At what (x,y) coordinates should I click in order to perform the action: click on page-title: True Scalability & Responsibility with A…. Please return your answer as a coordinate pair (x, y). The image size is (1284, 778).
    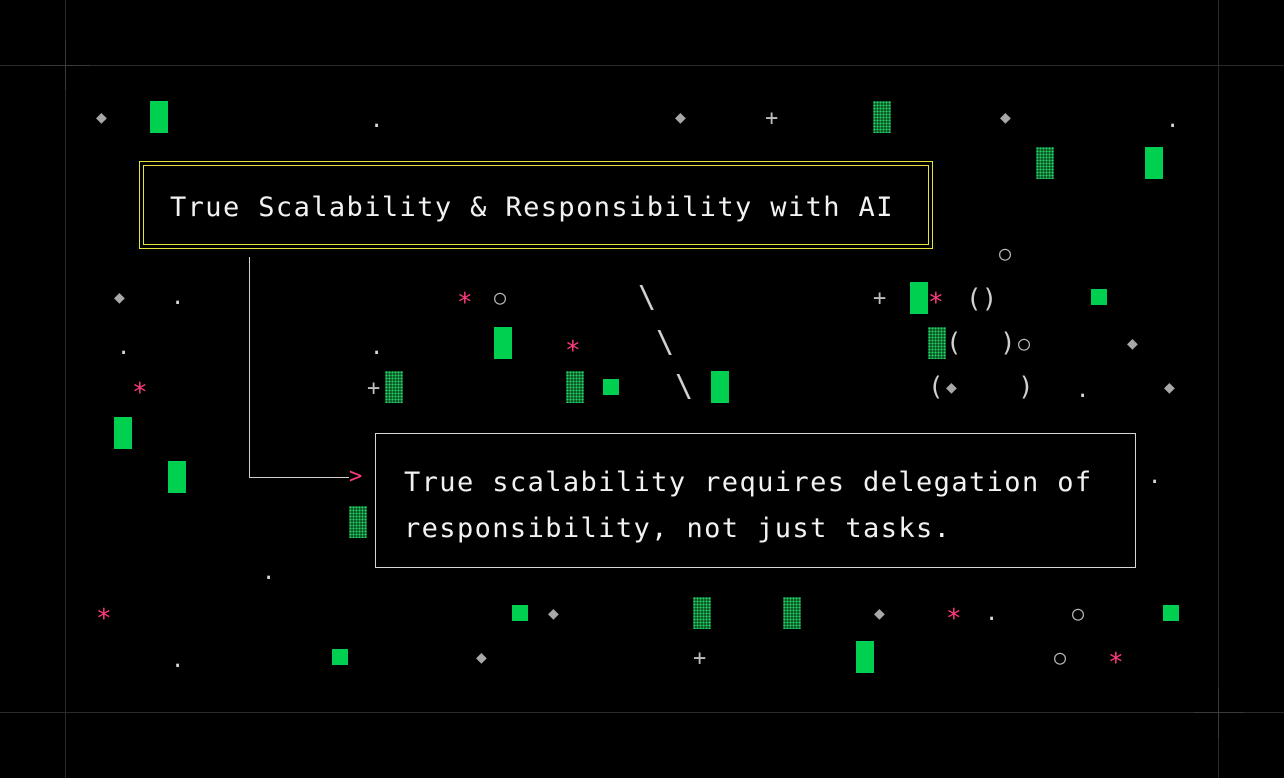
    Looking at the image, I should click on (532, 207).